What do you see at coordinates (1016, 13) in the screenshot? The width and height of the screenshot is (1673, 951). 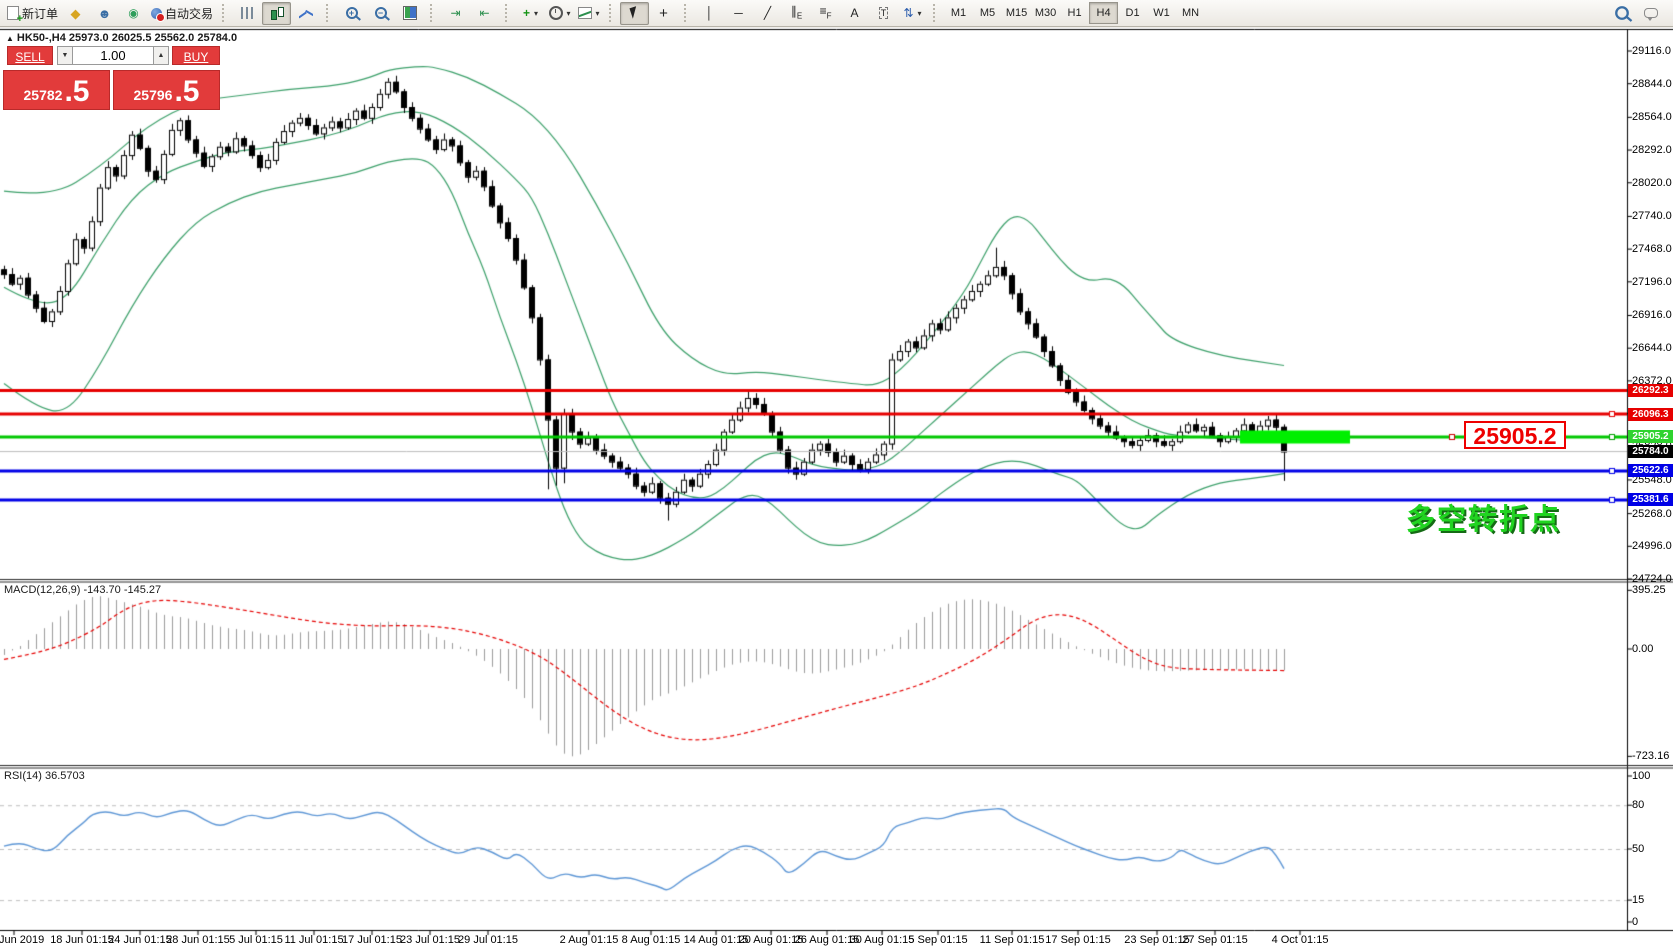 I see `timeframe-m15: M15` at bounding box center [1016, 13].